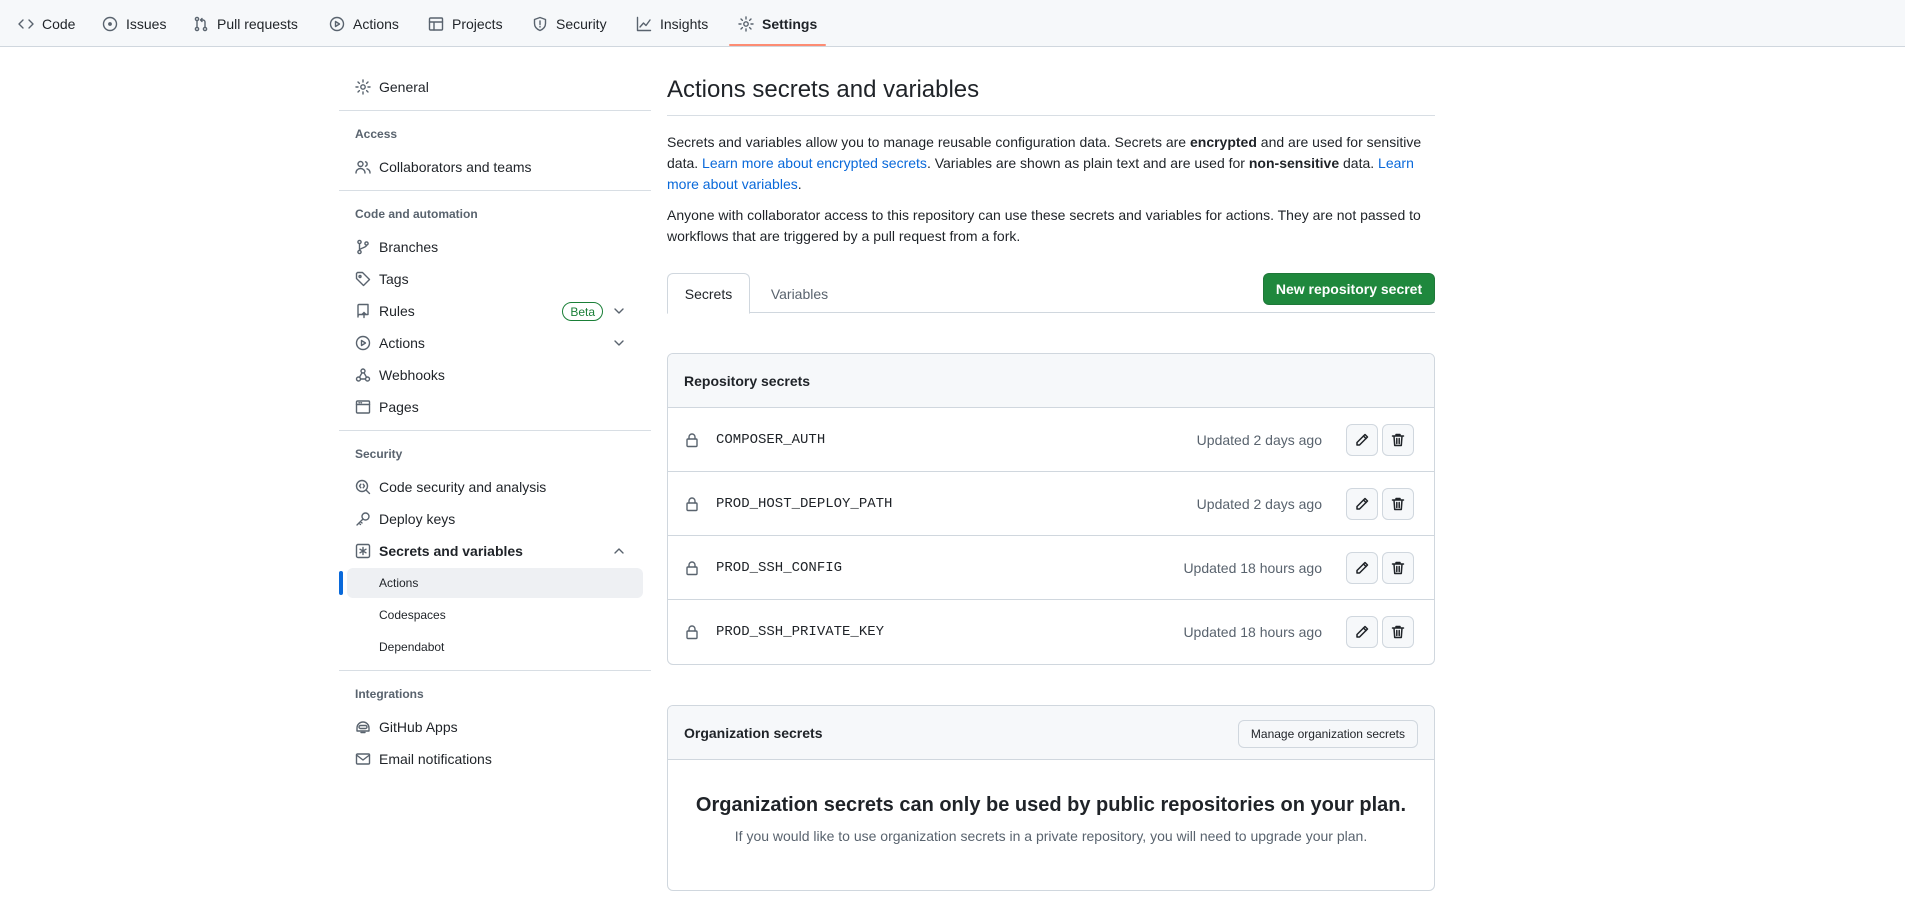  What do you see at coordinates (416, 214) in the screenshot?
I see `sidebar-heading-code-automation: Code and automation` at bounding box center [416, 214].